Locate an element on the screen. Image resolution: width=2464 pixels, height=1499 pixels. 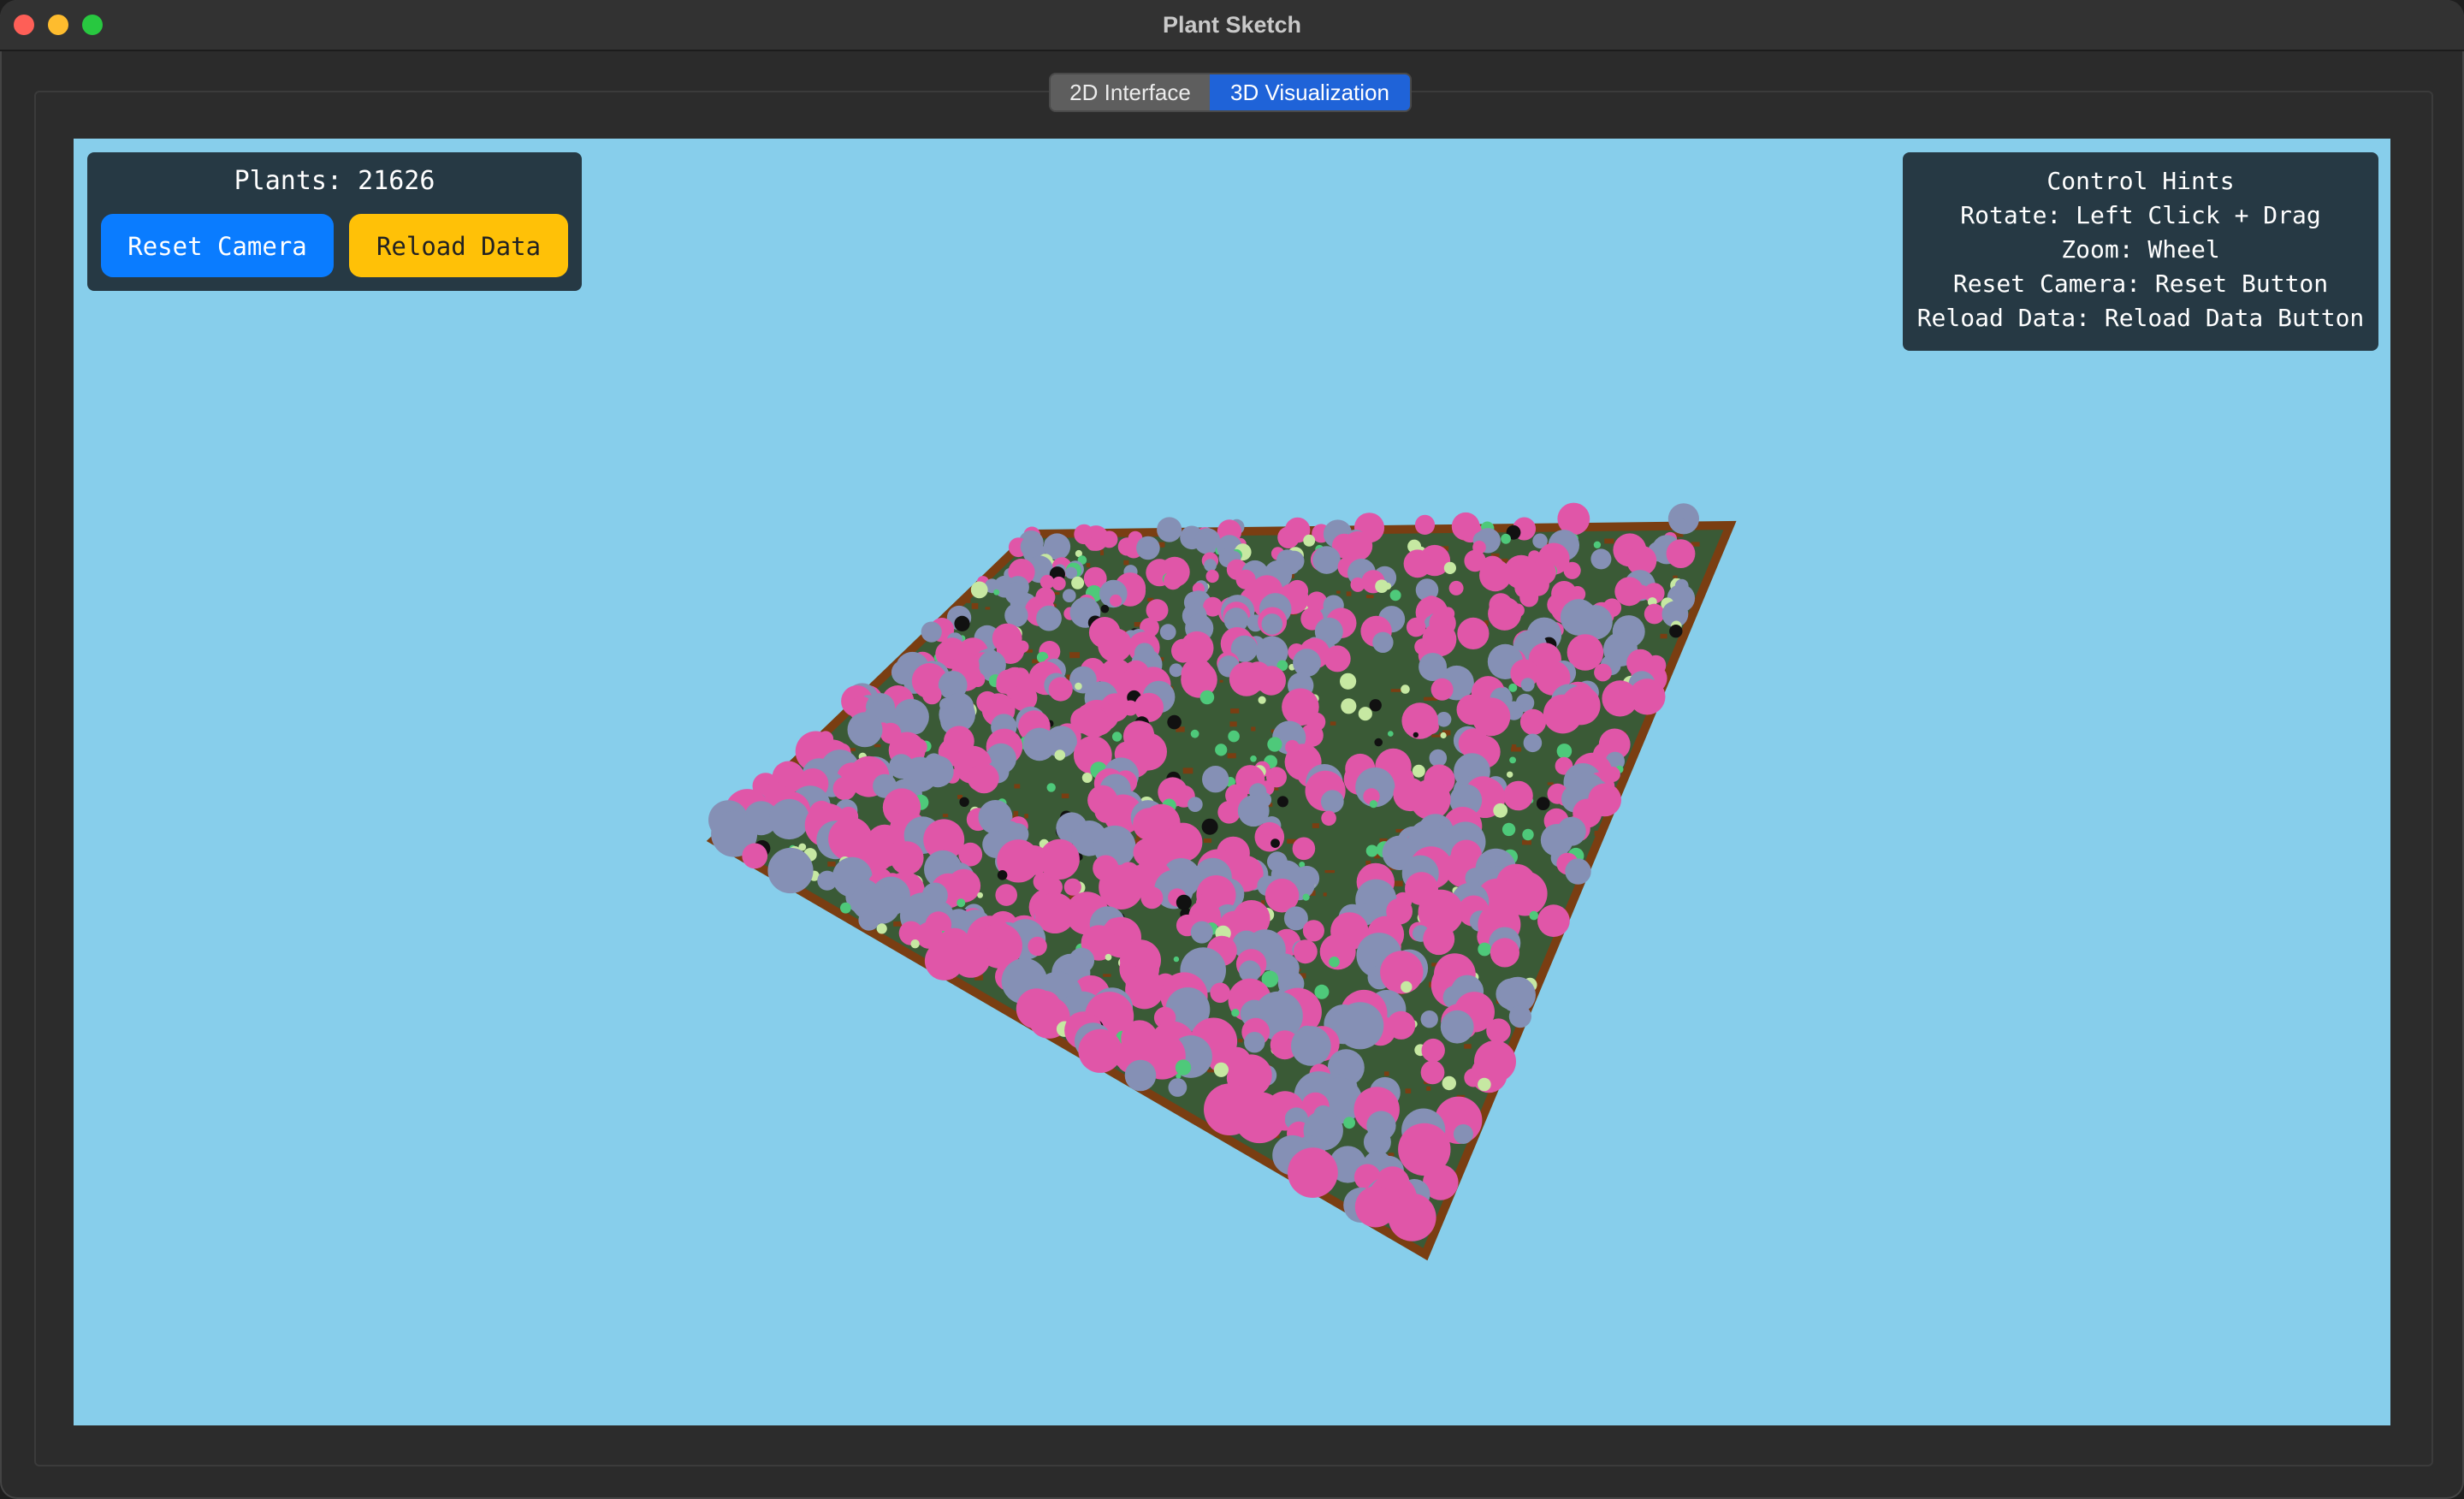
tab-3d-visualization: 3D Visualization is located at coordinates (1310, 92).